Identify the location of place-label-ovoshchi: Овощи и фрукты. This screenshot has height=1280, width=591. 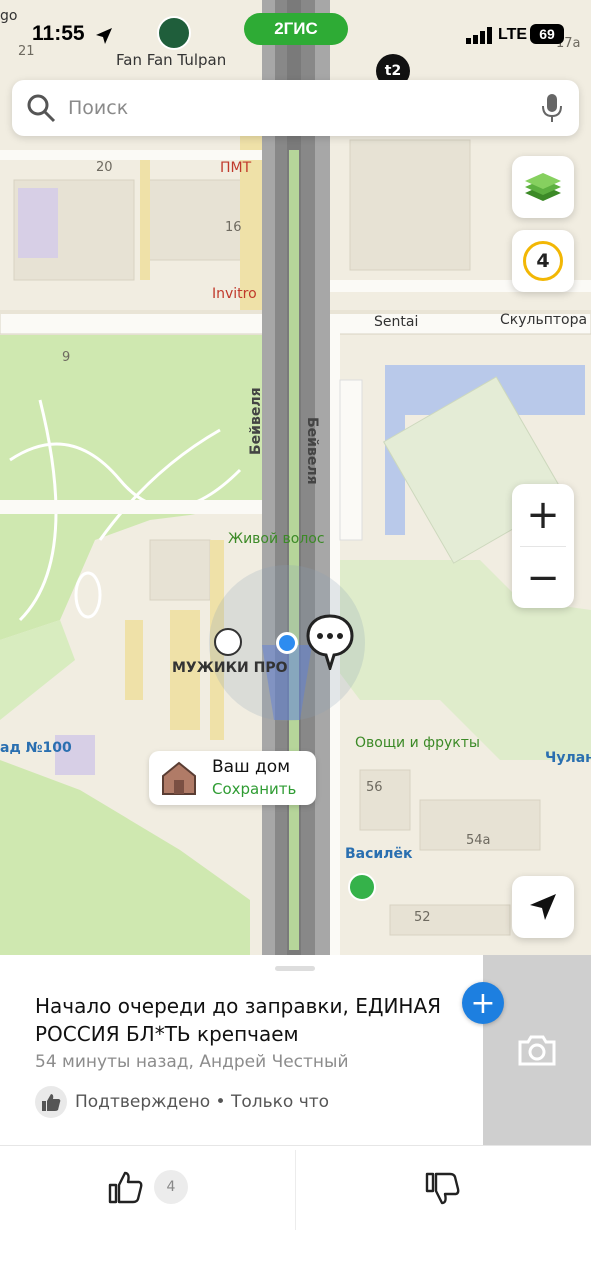
(417, 743).